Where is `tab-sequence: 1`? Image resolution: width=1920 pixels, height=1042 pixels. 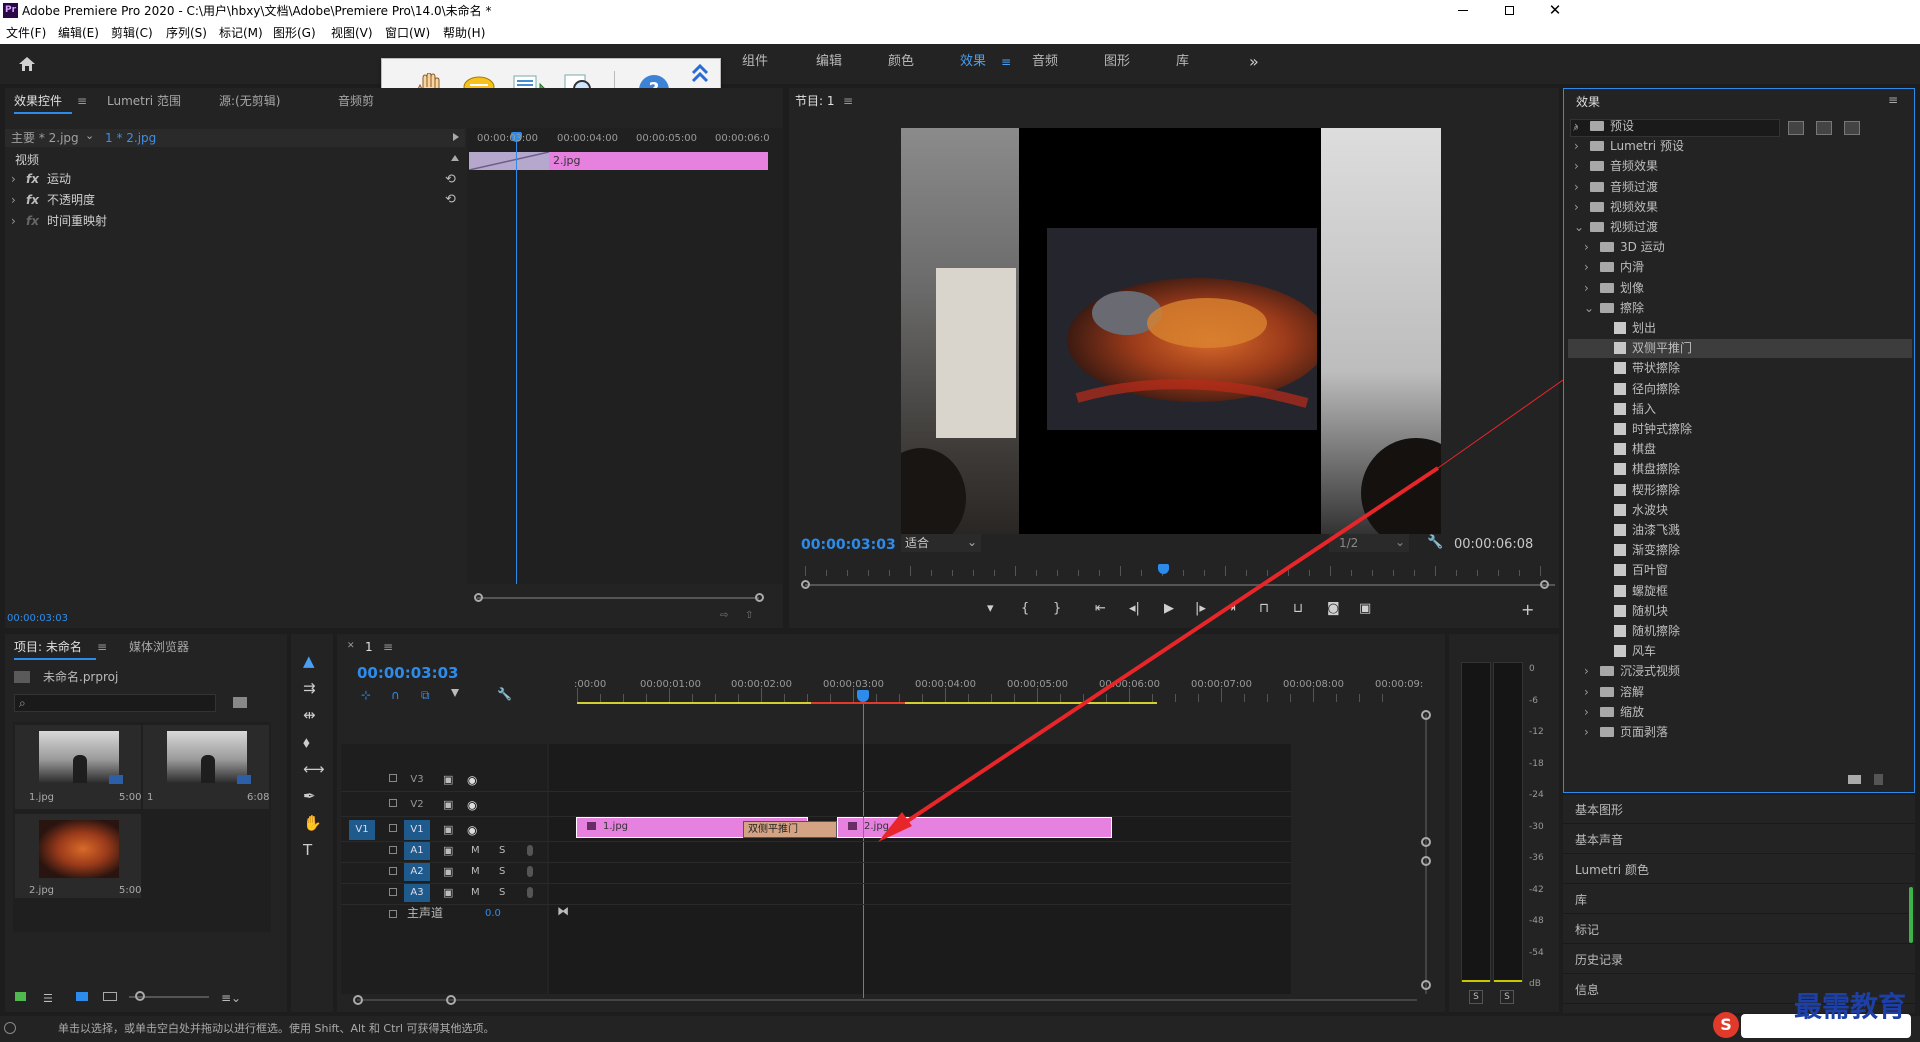 tab-sequence: 1 is located at coordinates (369, 647).